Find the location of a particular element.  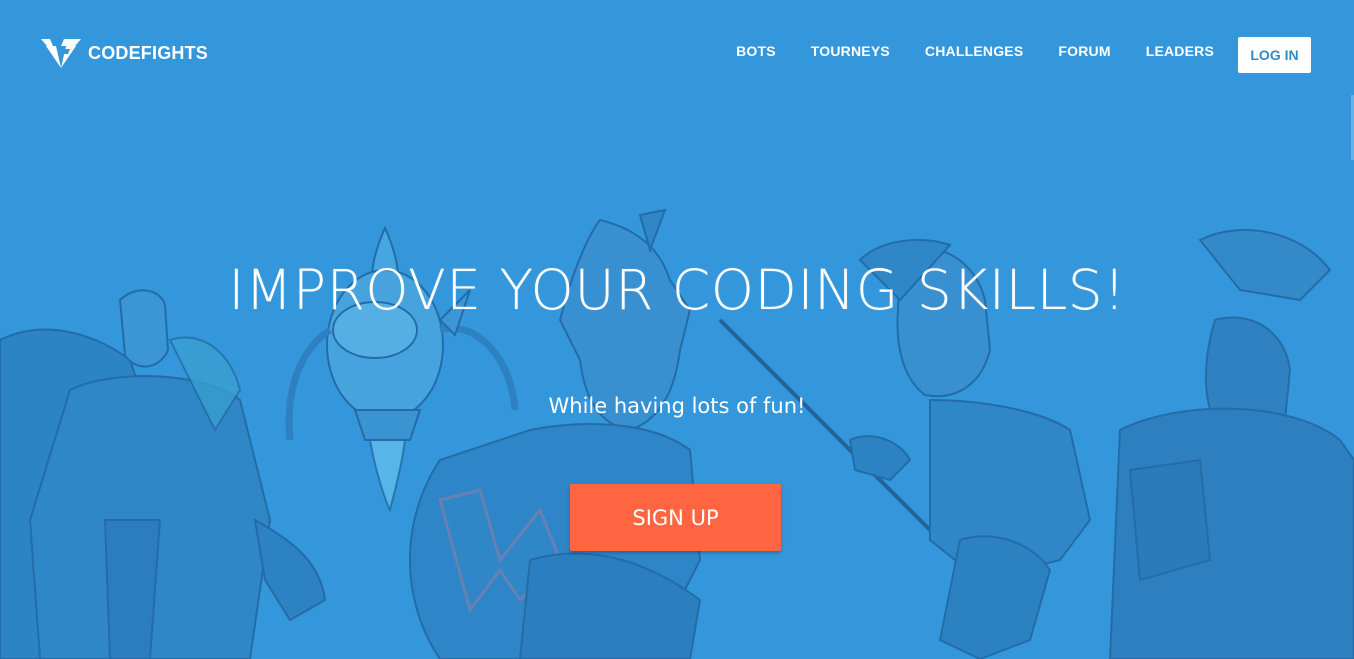

nav-item-challenges: CHALLENGES is located at coordinates (974, 51).